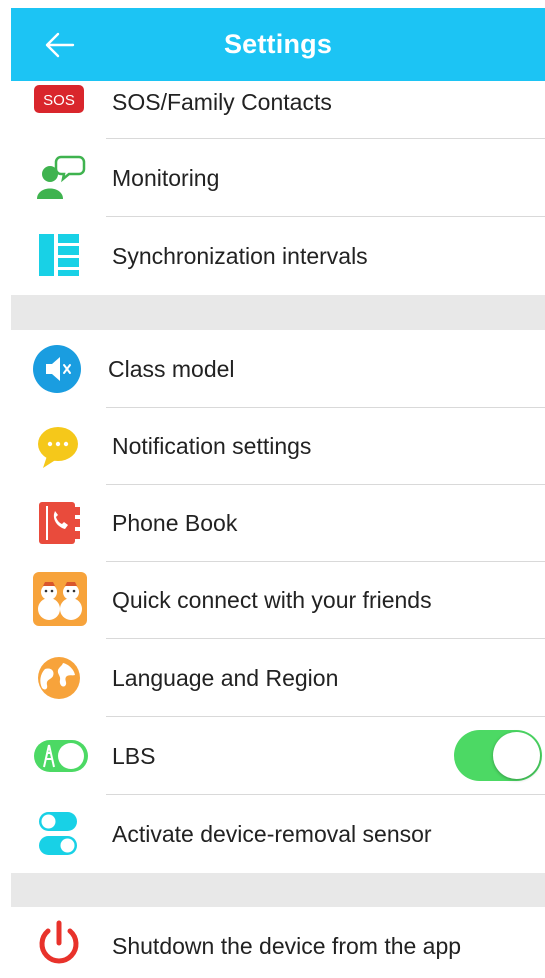  I want to click on toggle-knob, so click(516, 755).